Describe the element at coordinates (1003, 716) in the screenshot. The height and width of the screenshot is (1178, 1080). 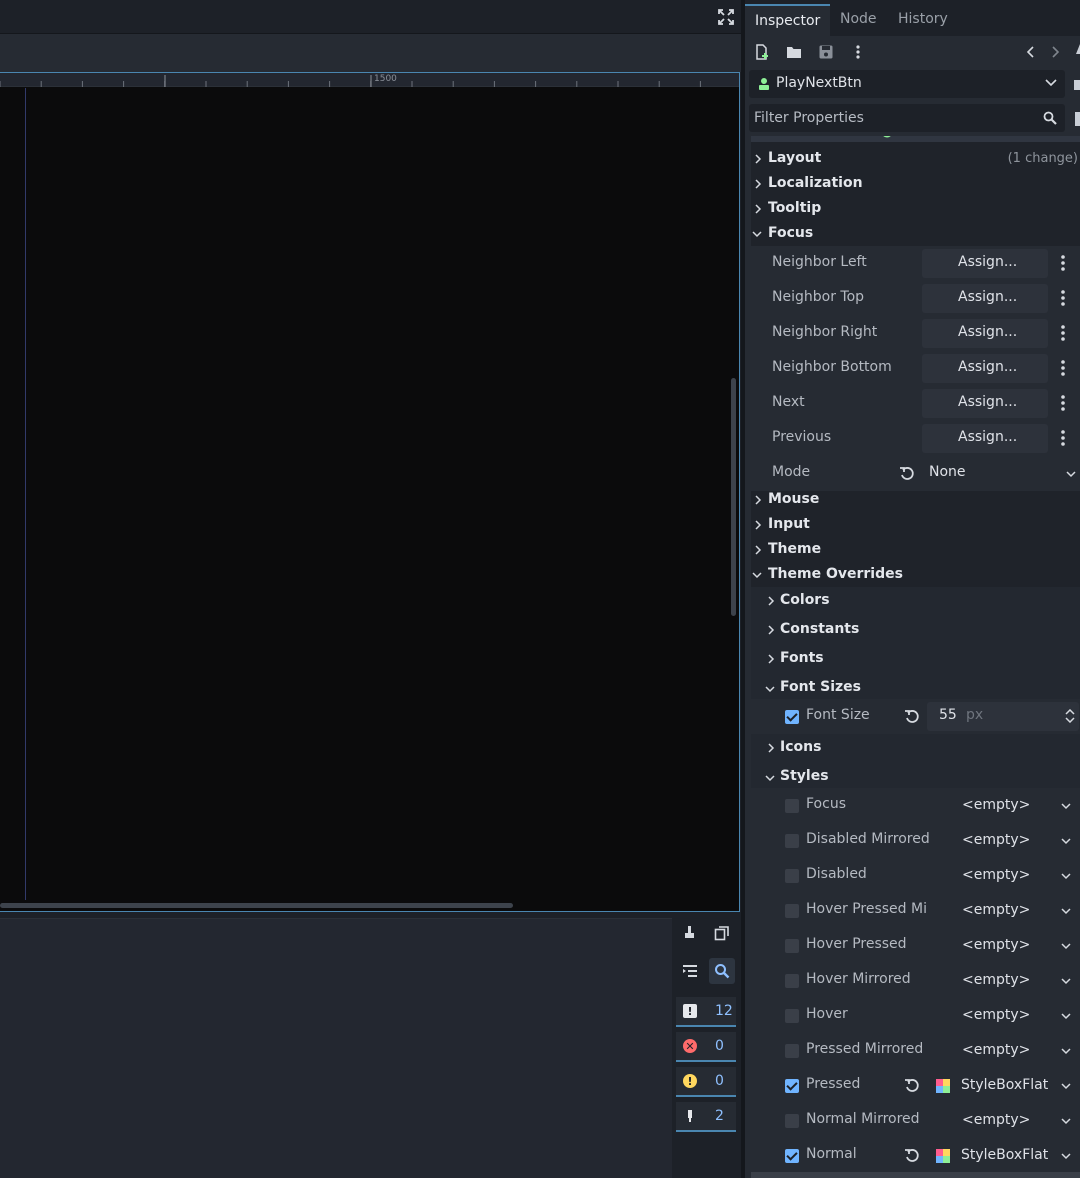
I see `font-size-spinbox: 55 px` at that location.